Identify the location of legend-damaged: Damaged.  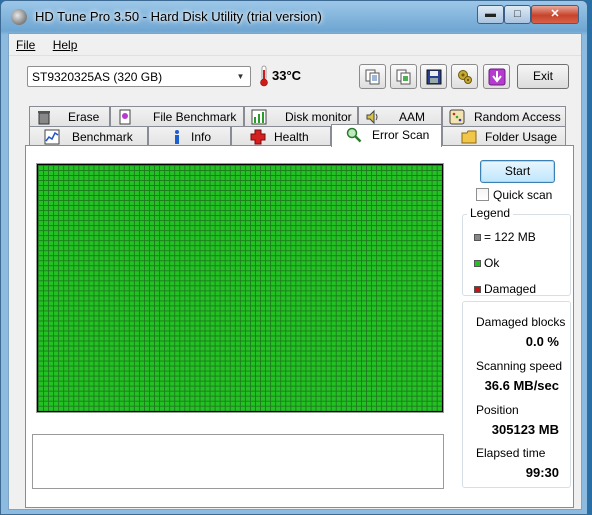
(505, 289).